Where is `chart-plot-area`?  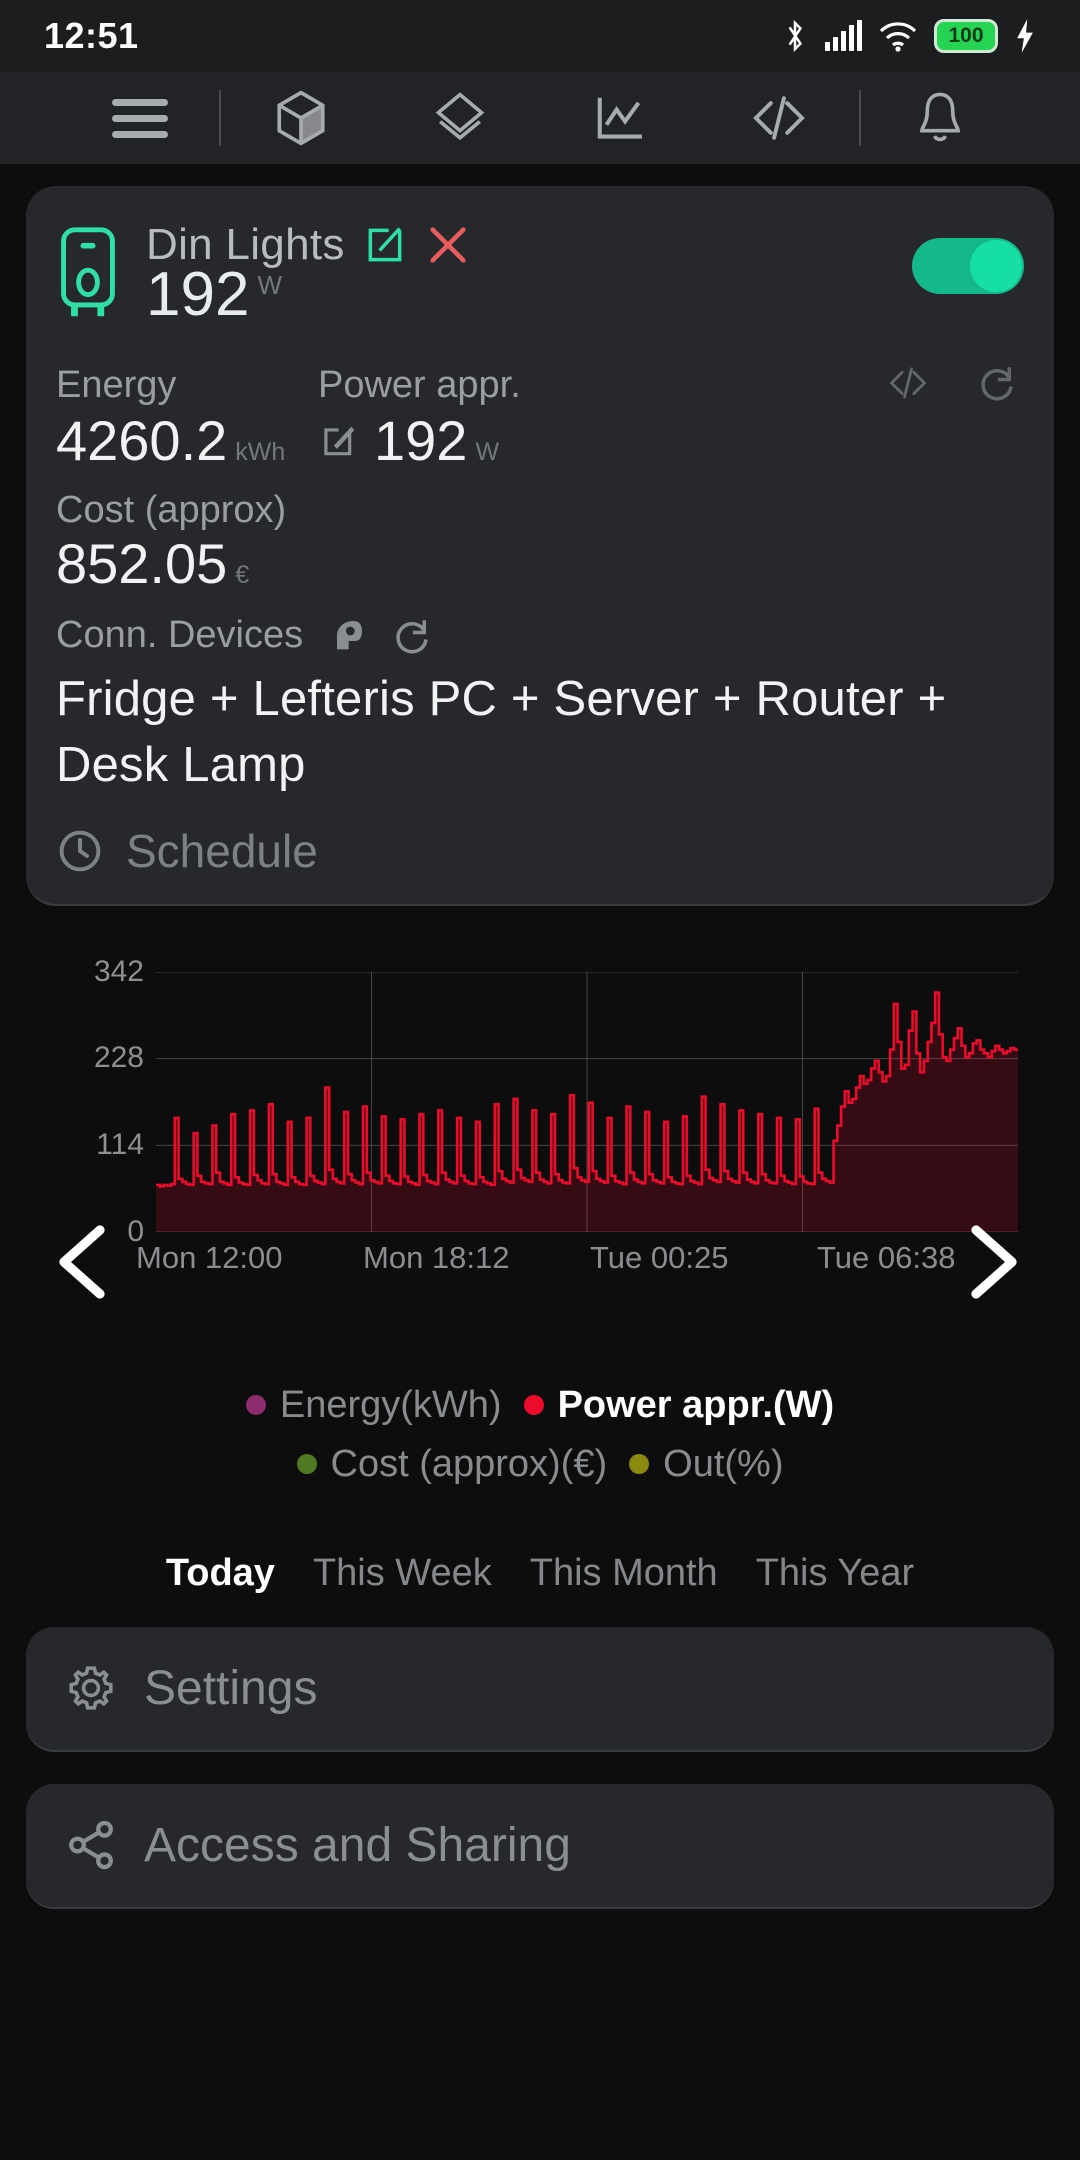
chart-plot-area is located at coordinates (587, 1102).